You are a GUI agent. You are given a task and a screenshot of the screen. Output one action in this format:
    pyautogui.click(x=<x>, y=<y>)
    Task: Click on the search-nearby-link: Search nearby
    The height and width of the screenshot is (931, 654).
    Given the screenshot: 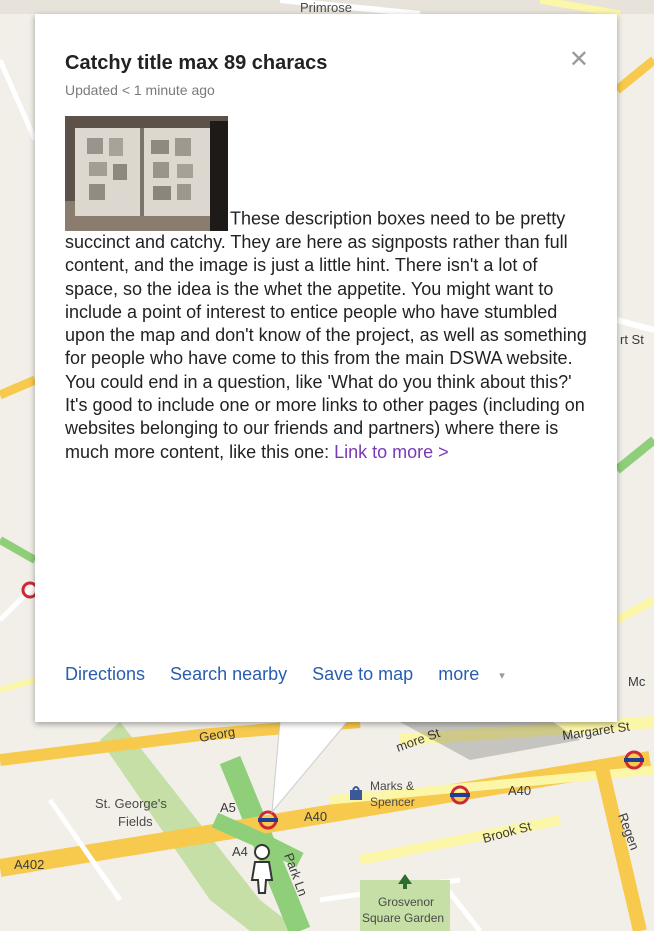 What is the action you would take?
    pyautogui.click(x=228, y=674)
    